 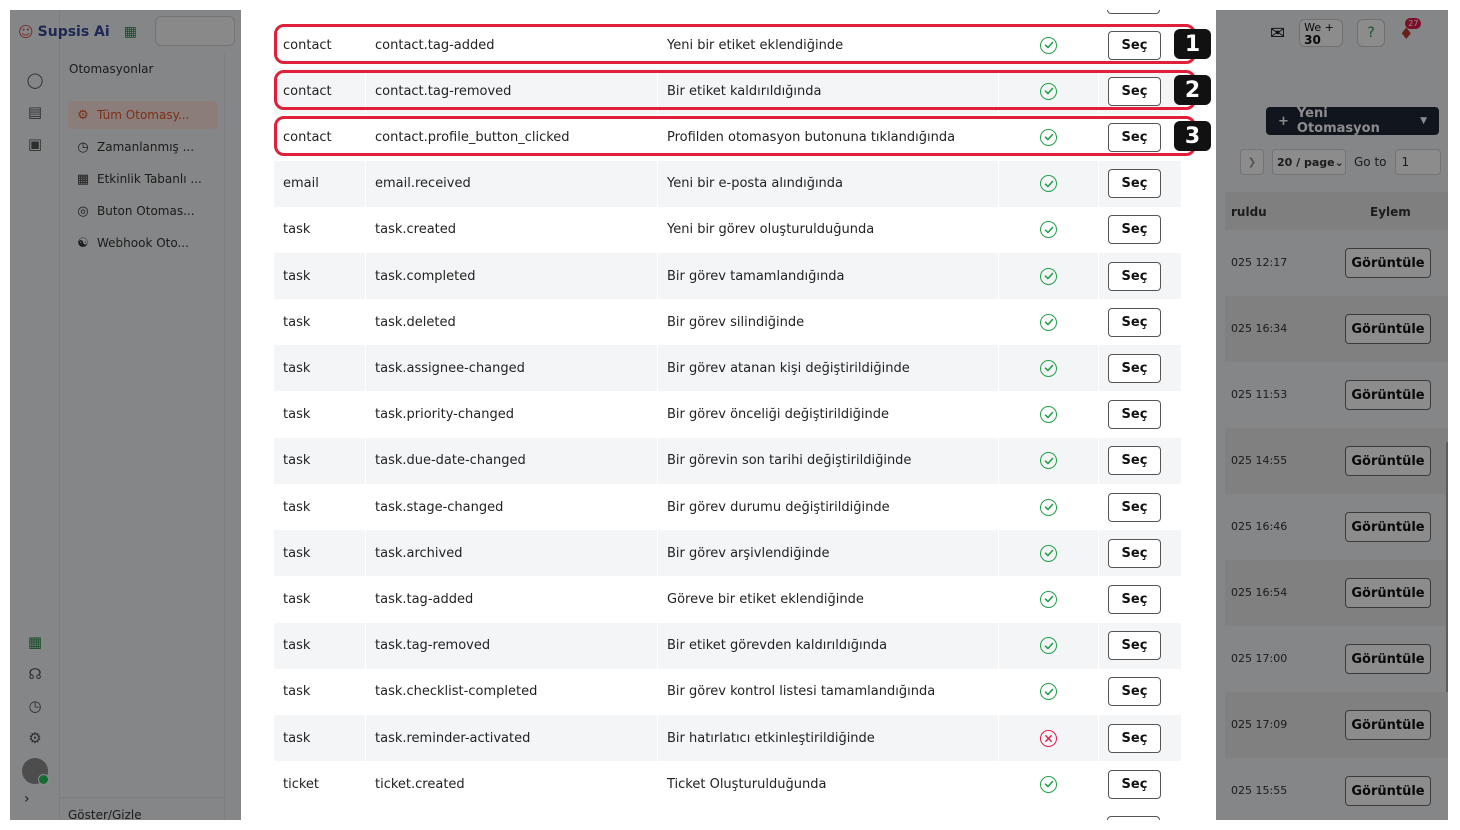 I want to click on event-description: Ticket Oluşturulduğunda, so click(x=828, y=784).